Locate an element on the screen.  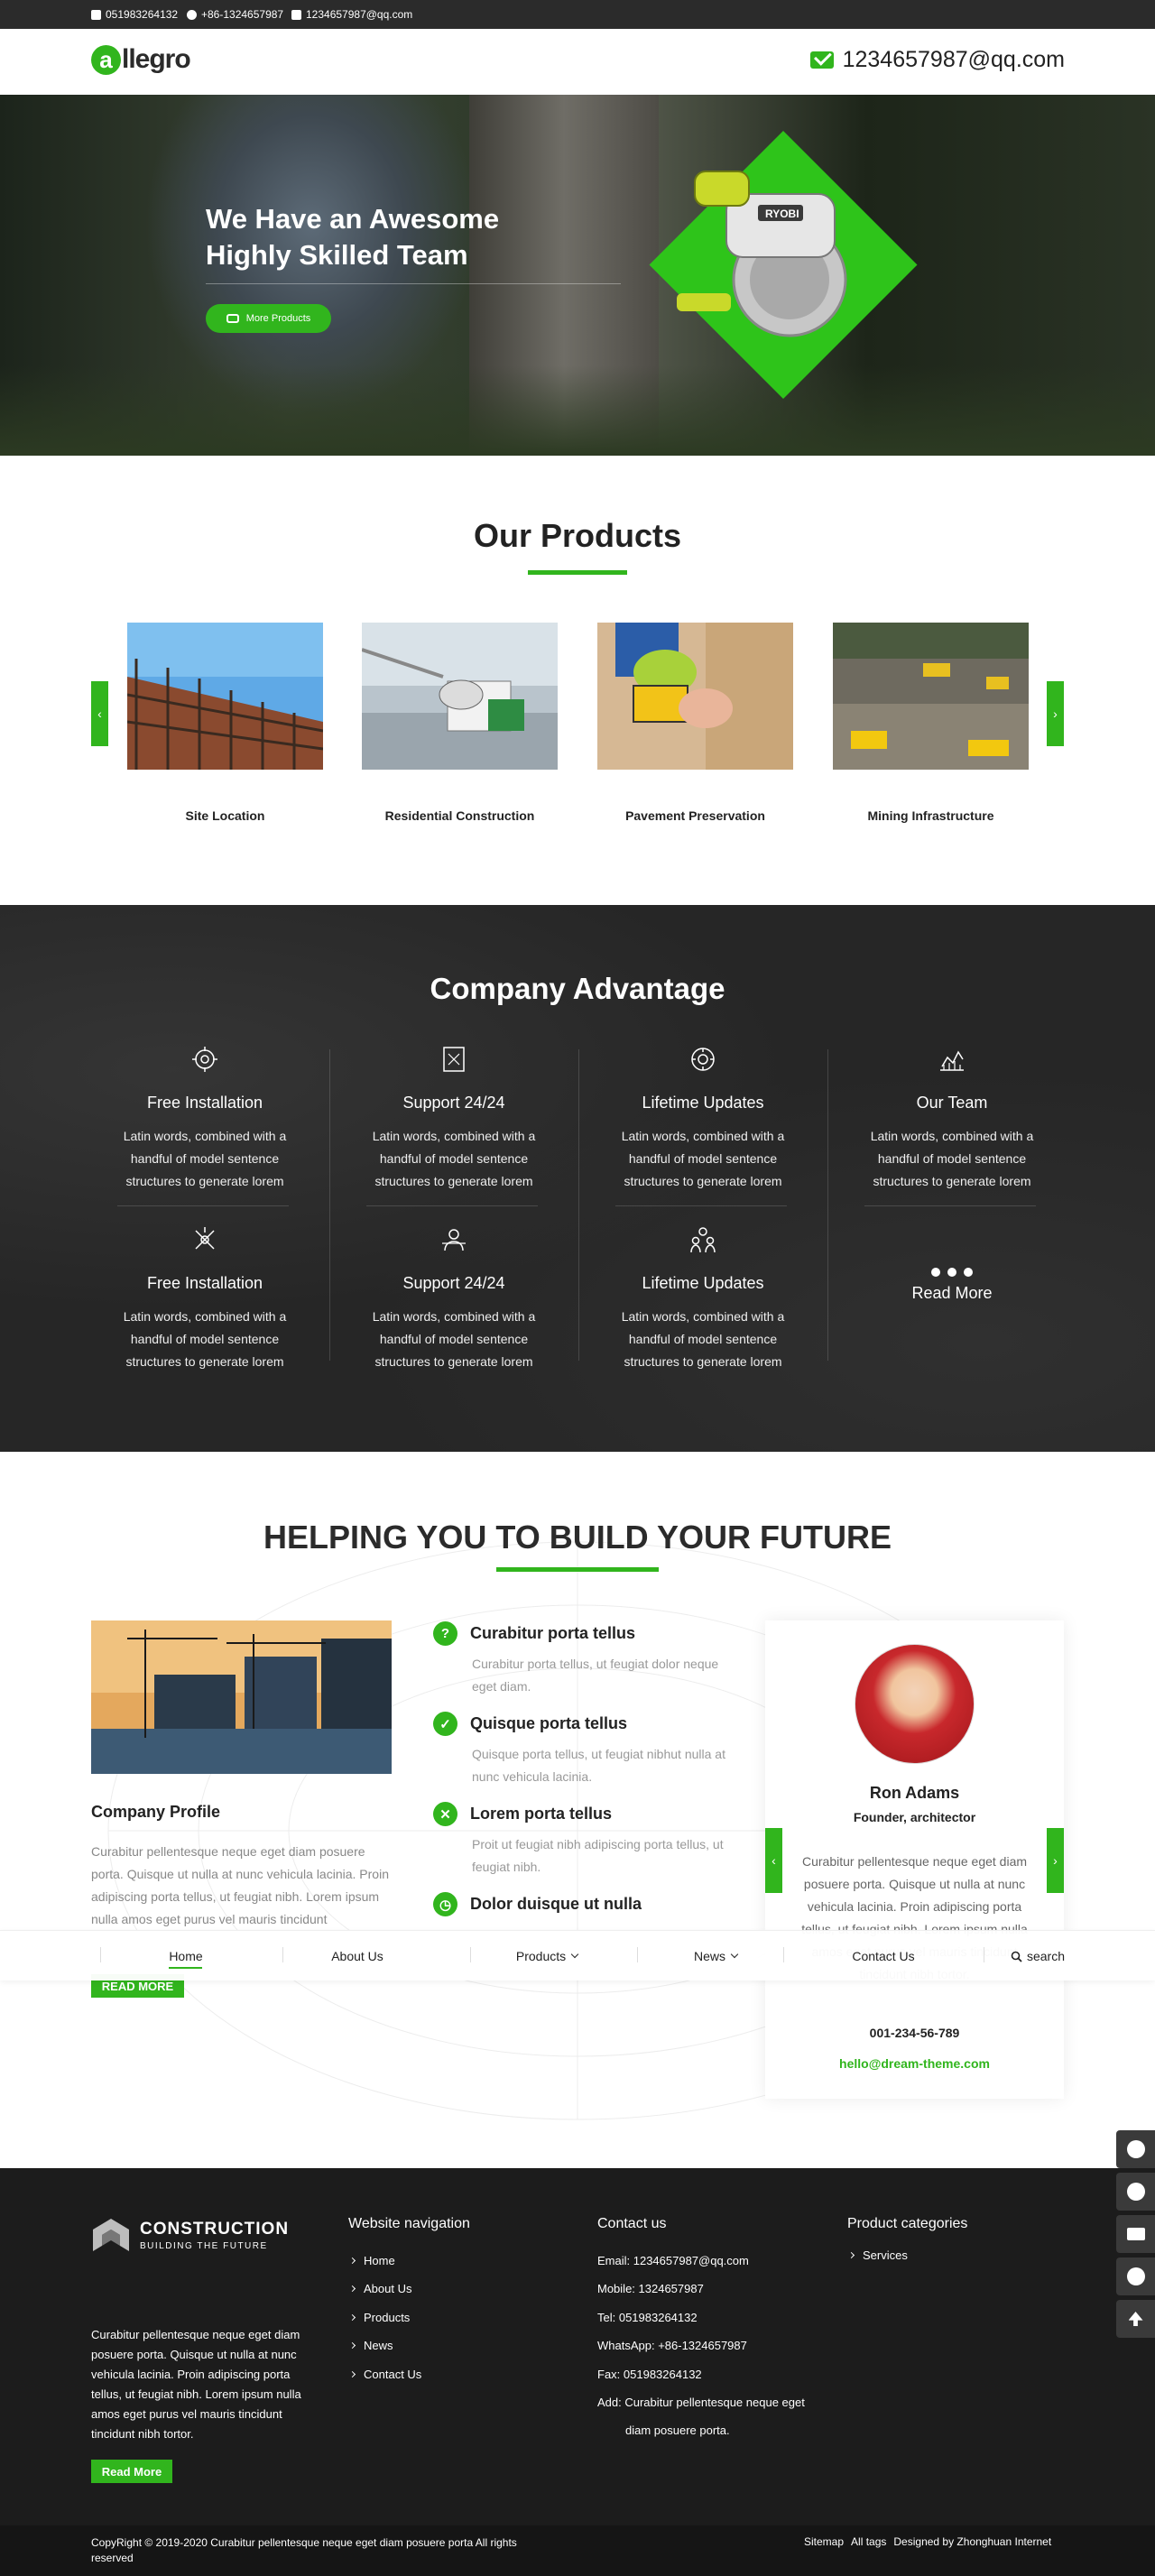
footer-contact-address: Add: Curabitur pellentesque neque eget is located at coordinates (701, 2402).